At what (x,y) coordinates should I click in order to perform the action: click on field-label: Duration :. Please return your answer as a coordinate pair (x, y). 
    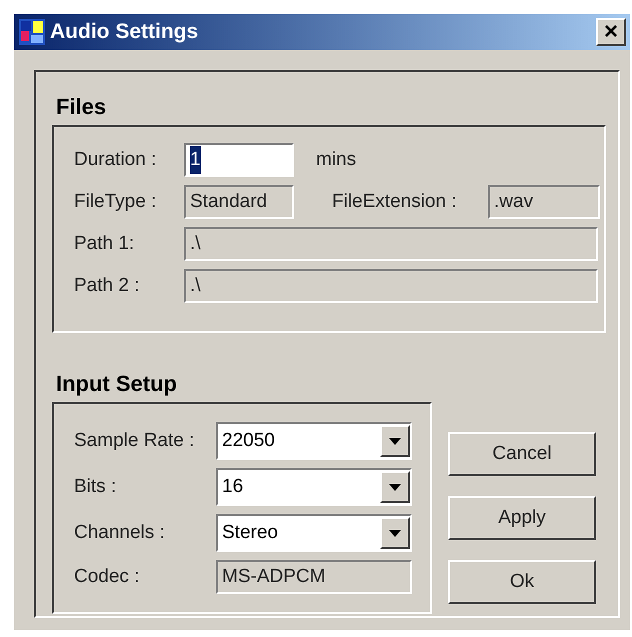
    Looking at the image, I should click on (116, 160).